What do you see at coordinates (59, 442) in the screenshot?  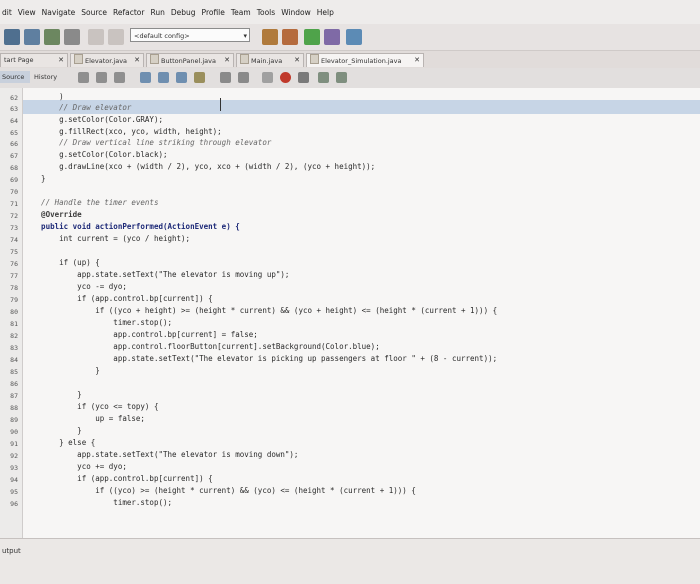 I see `code-line: } else {` at bounding box center [59, 442].